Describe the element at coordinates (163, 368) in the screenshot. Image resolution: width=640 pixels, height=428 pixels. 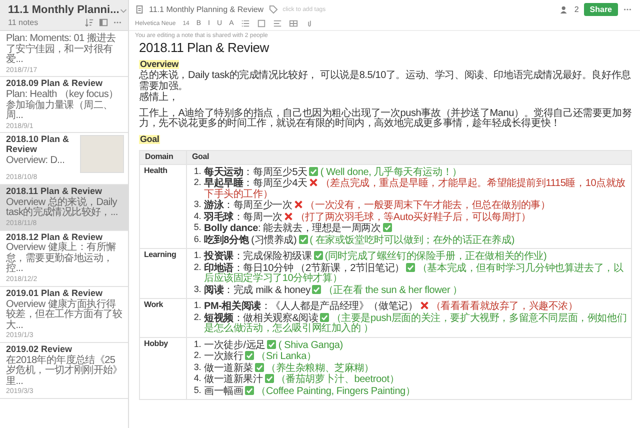
I see `table-cell: Hobby` at that location.